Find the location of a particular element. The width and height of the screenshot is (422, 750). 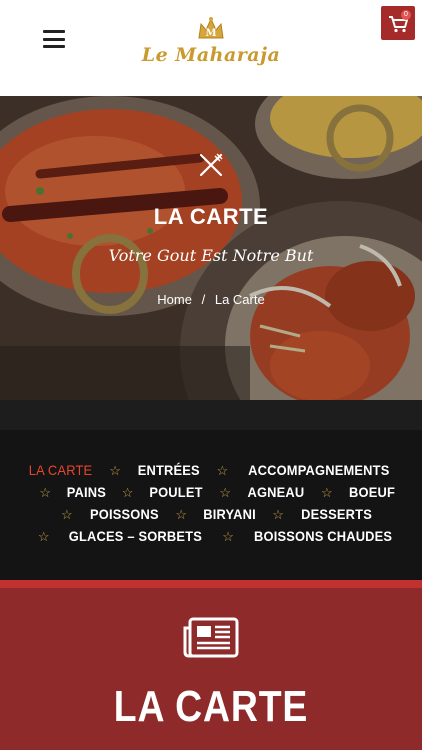

hero-subtitle: Votre Gout Est Notre But is located at coordinates (211, 255).